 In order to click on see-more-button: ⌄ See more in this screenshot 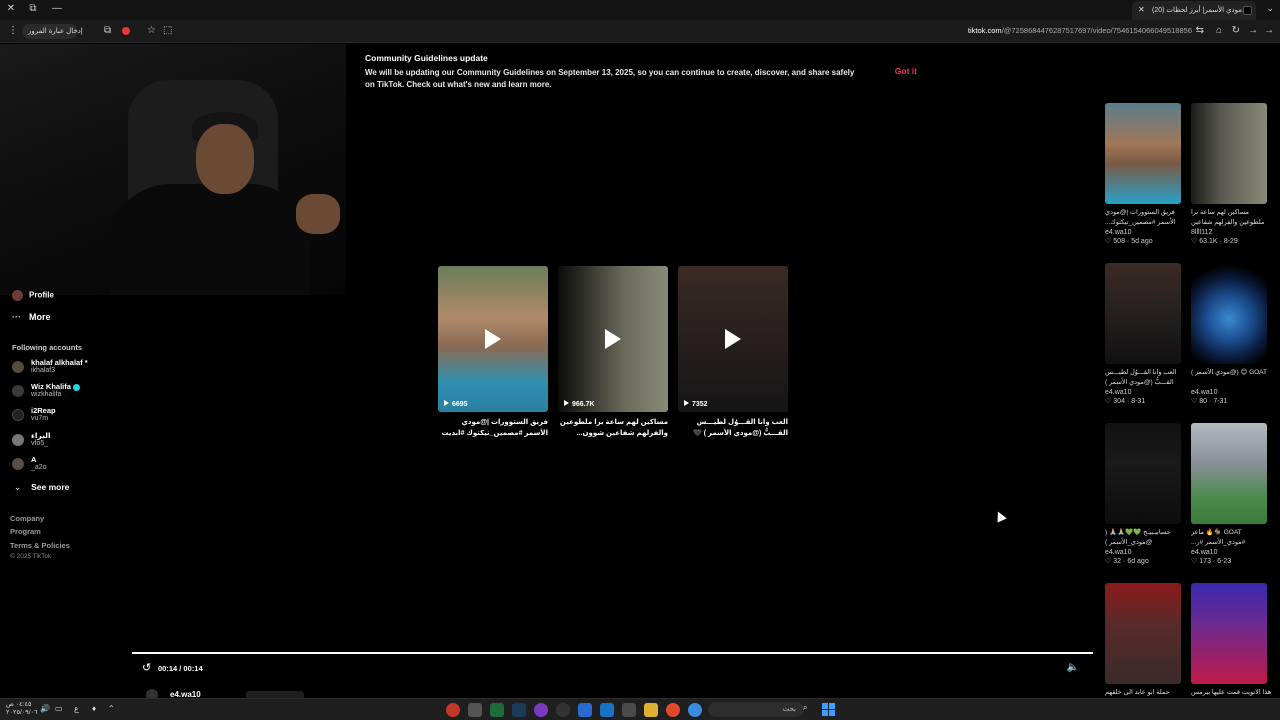, I will do `click(41, 487)`.